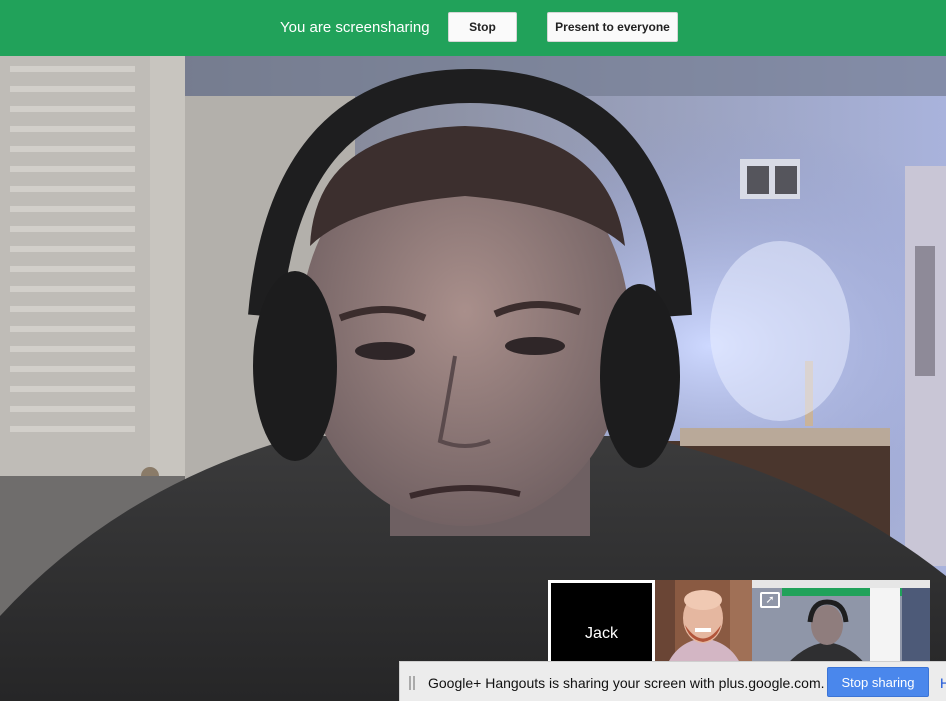 Image resolution: width=946 pixels, height=701 pixels. Describe the element at coordinates (878, 682) in the screenshot. I see `stop-sharing-button: Stop sharing` at that location.